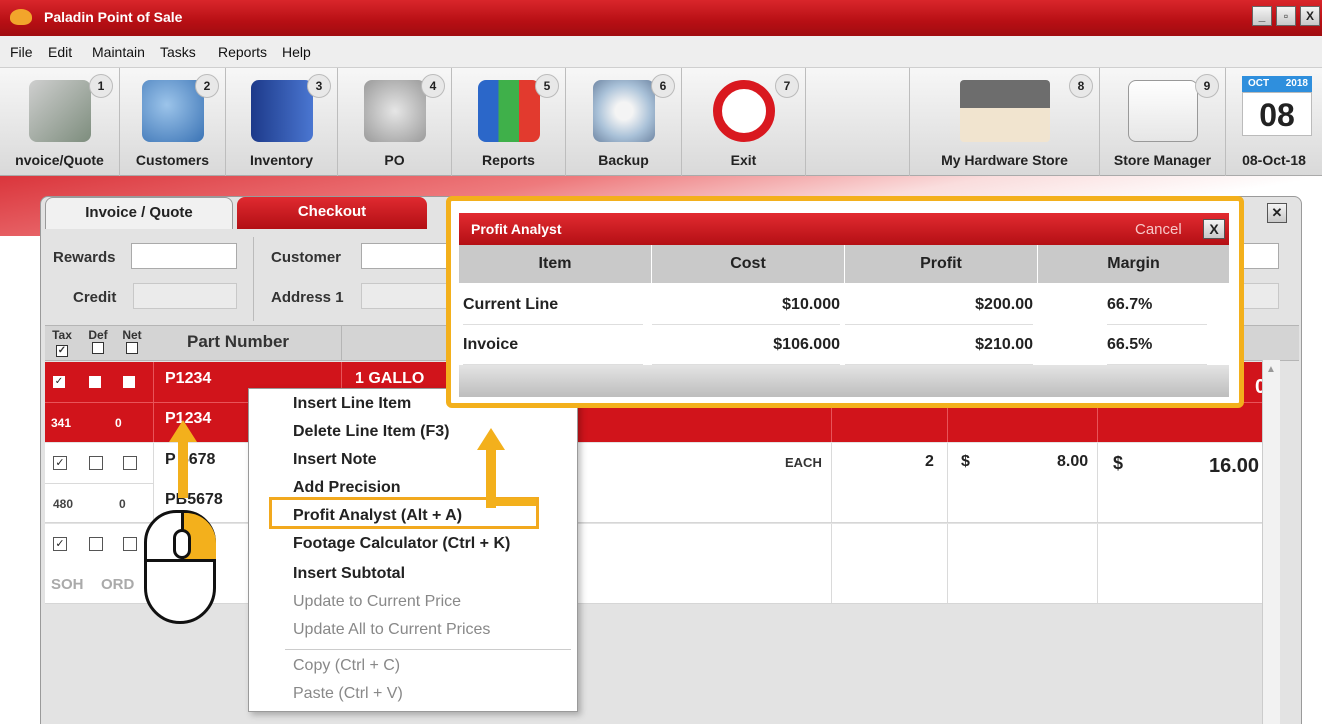 The image size is (1322, 724). What do you see at coordinates (183, 431) in the screenshot?
I see `arrow-up-icon` at bounding box center [183, 431].